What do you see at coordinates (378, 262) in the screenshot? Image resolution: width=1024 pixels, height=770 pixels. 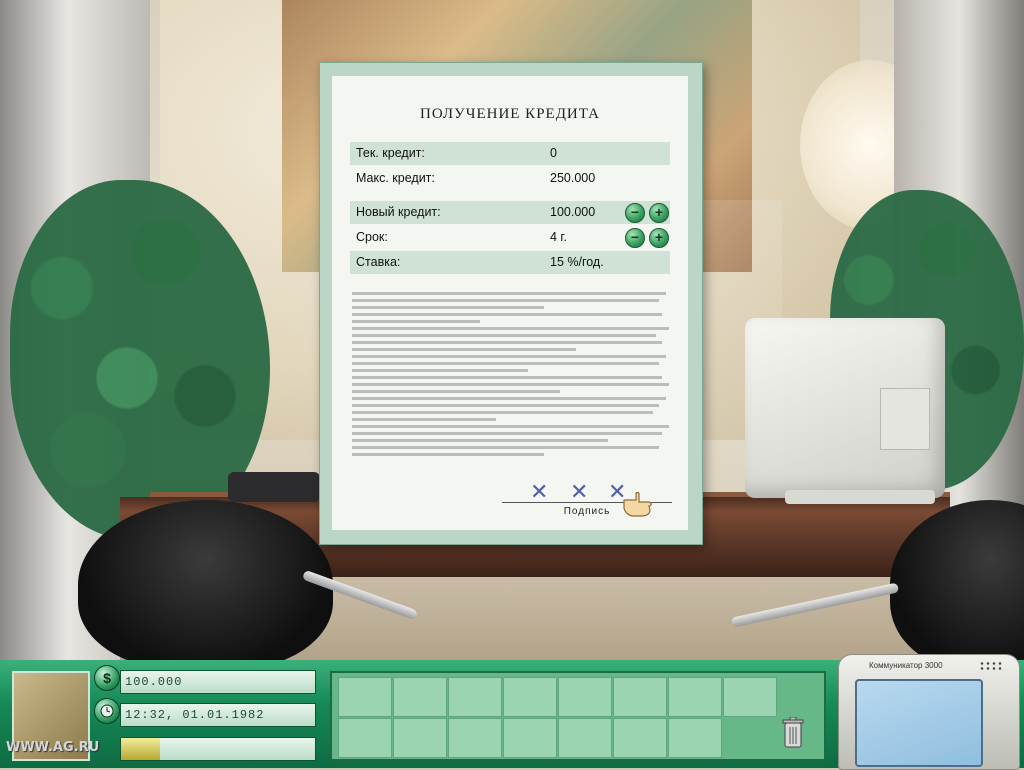 I see `rate-label: Ставка:` at bounding box center [378, 262].